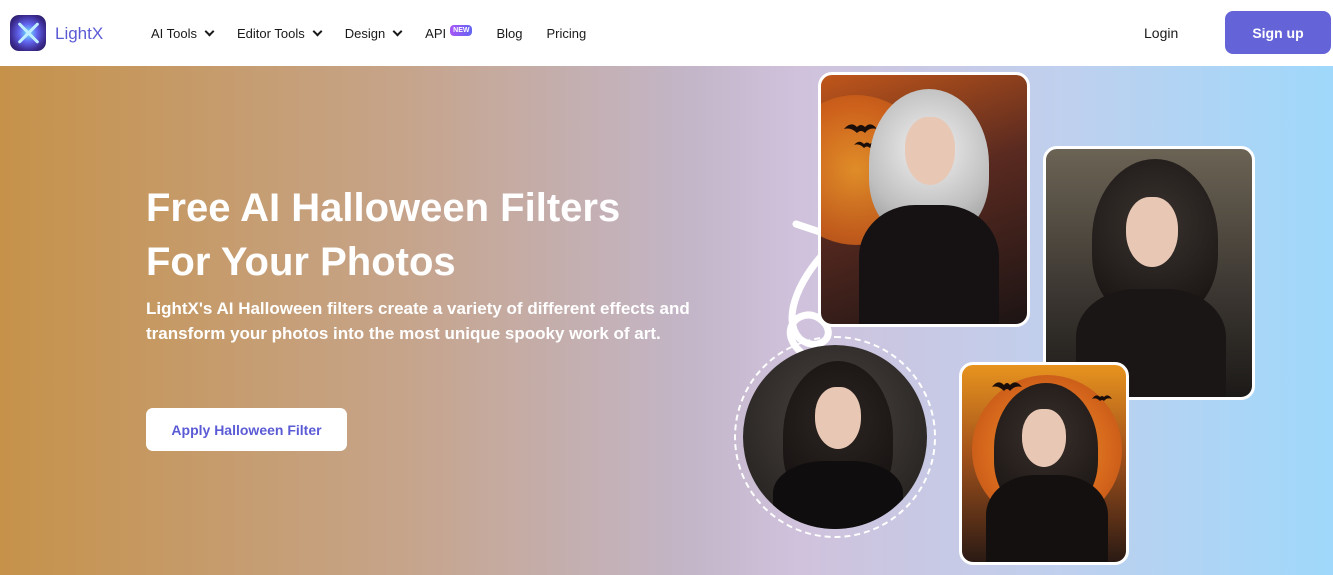 This screenshot has width=1333, height=575. I want to click on nav-label: AI Tools, so click(174, 33).